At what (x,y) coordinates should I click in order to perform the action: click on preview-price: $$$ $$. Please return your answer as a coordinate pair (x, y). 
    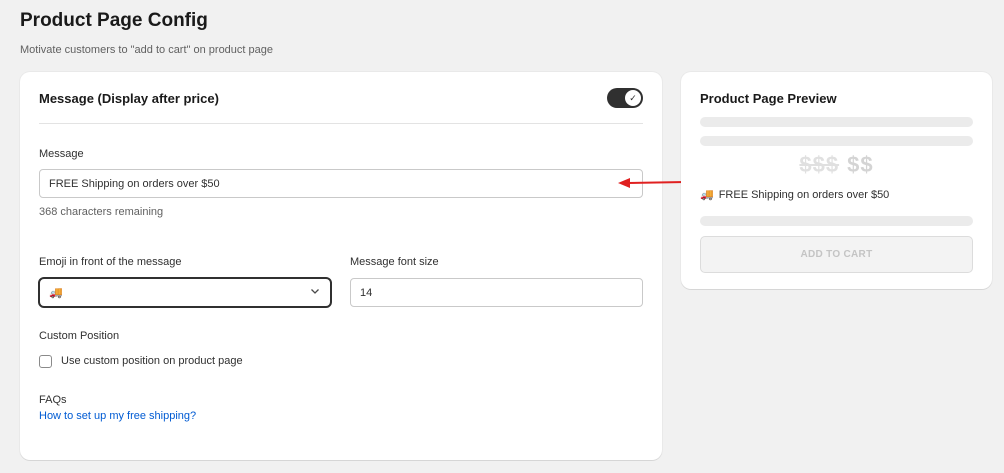
    Looking at the image, I should click on (836, 165).